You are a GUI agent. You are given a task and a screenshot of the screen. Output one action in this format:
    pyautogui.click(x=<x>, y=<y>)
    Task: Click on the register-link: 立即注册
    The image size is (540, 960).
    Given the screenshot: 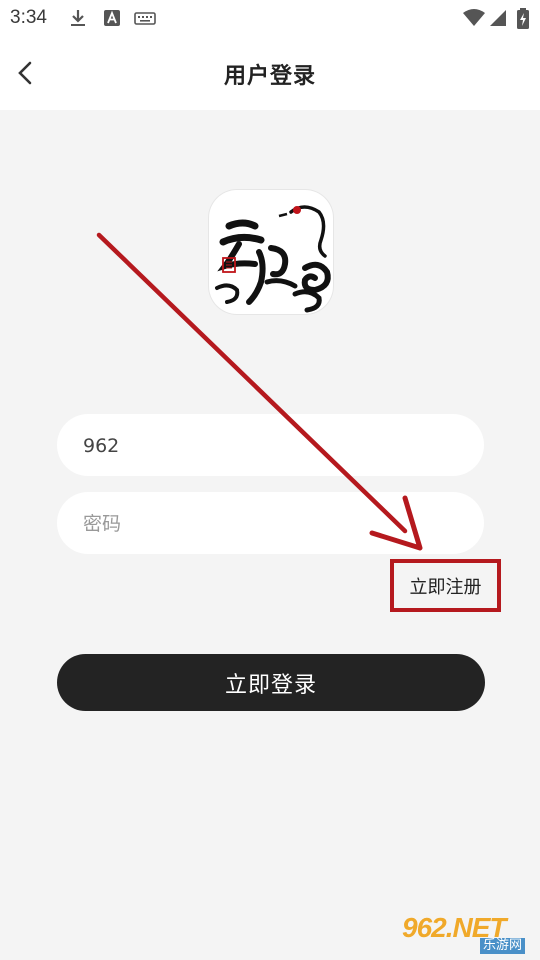 What is the action you would take?
    pyautogui.click(x=445, y=585)
    